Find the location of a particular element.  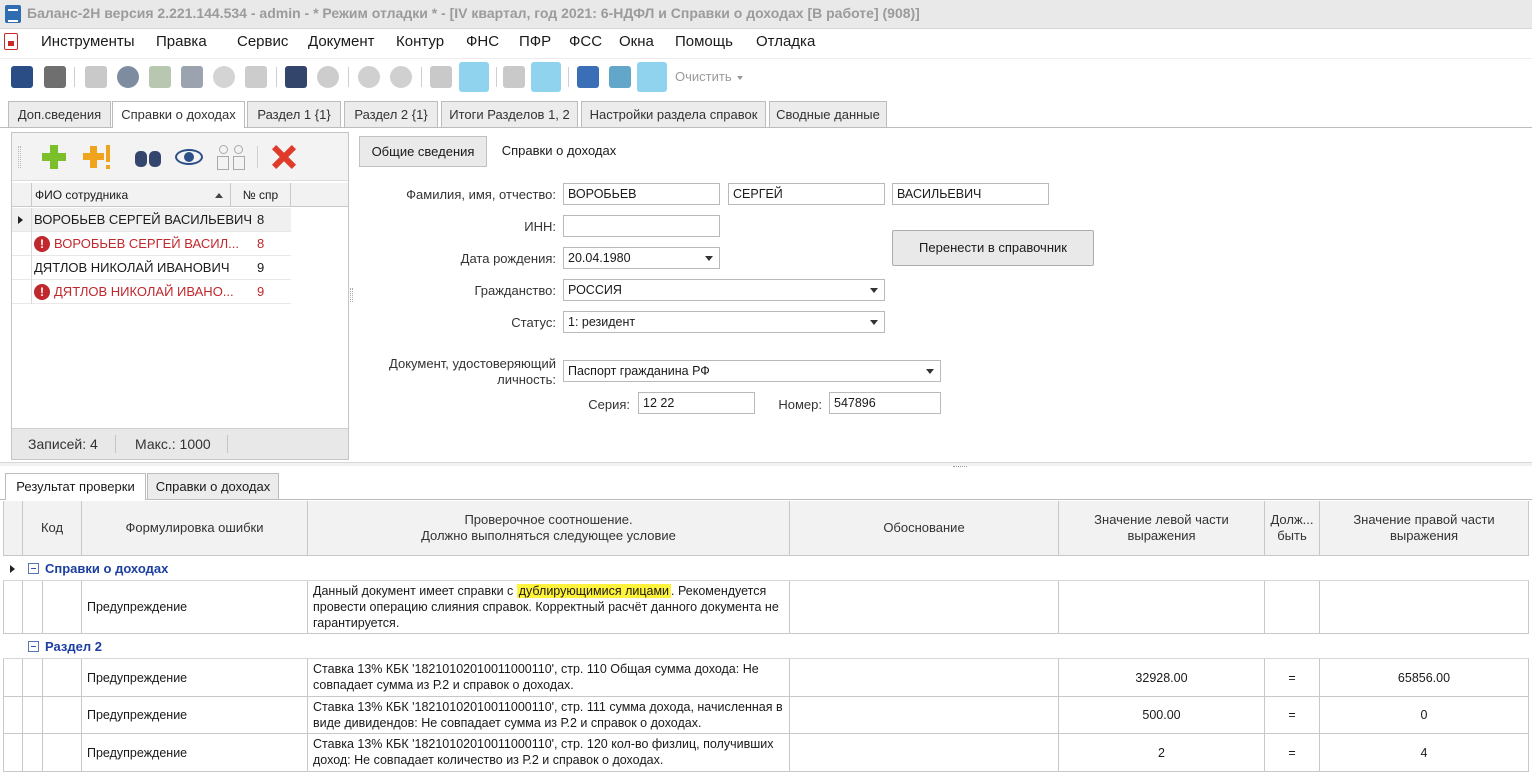

menu-debug: Отладка is located at coordinates (785, 41).